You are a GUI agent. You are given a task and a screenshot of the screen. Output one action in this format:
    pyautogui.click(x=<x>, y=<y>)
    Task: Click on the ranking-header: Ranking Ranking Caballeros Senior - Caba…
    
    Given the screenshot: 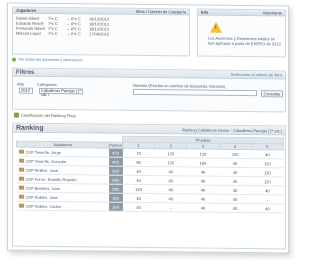 What is the action you would take?
    pyautogui.click(x=149, y=129)
    